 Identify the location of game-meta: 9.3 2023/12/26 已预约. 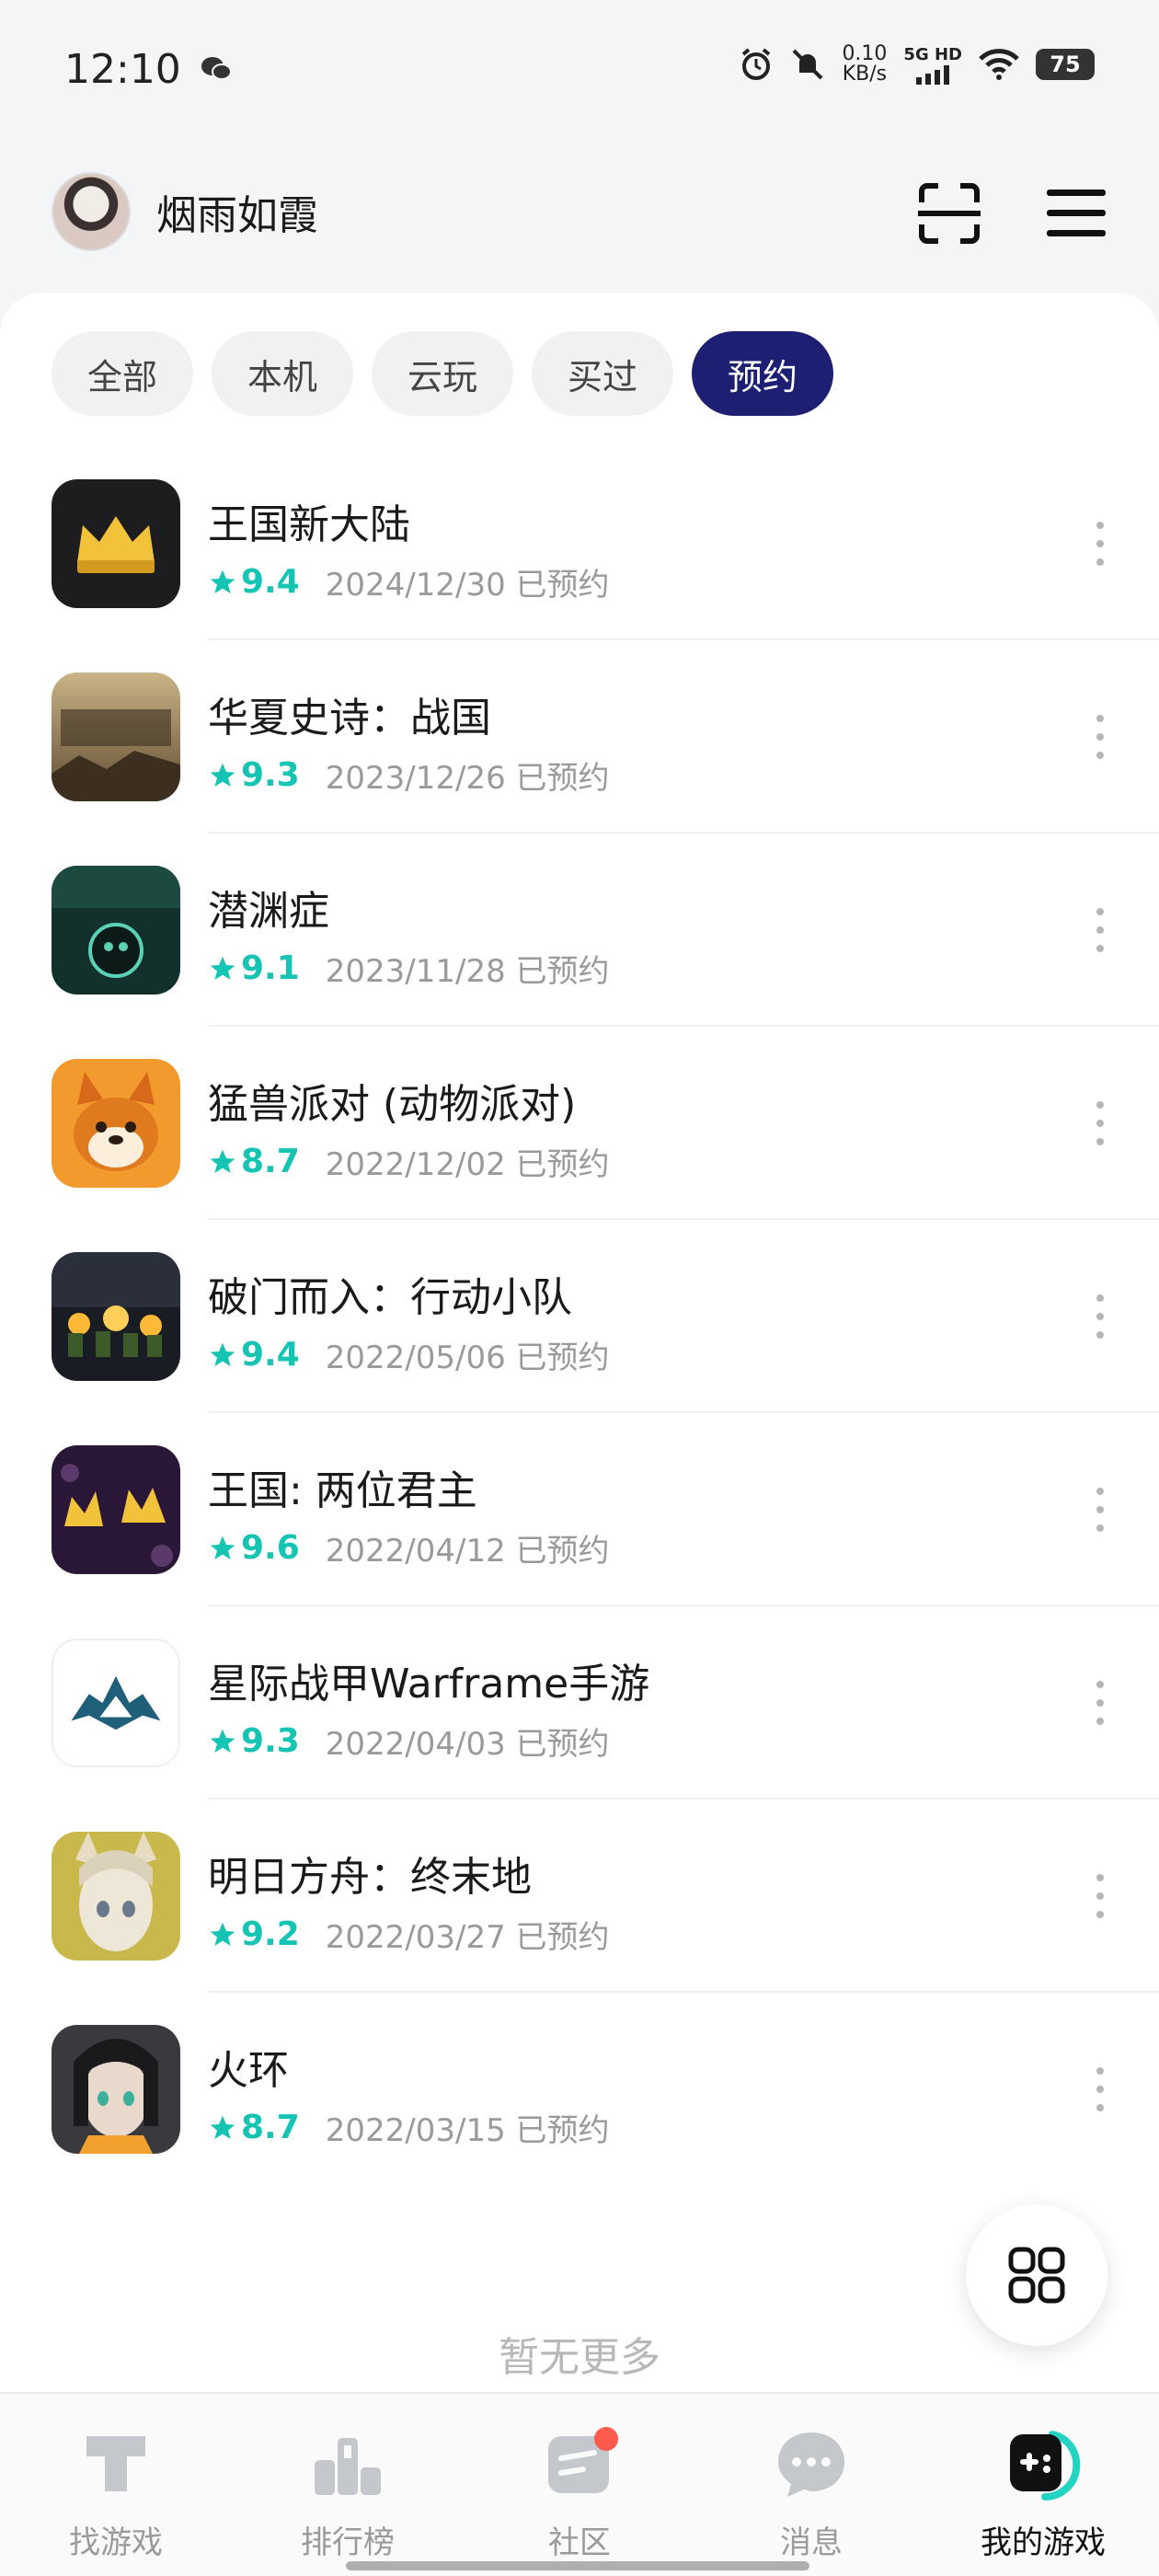
(409, 775).